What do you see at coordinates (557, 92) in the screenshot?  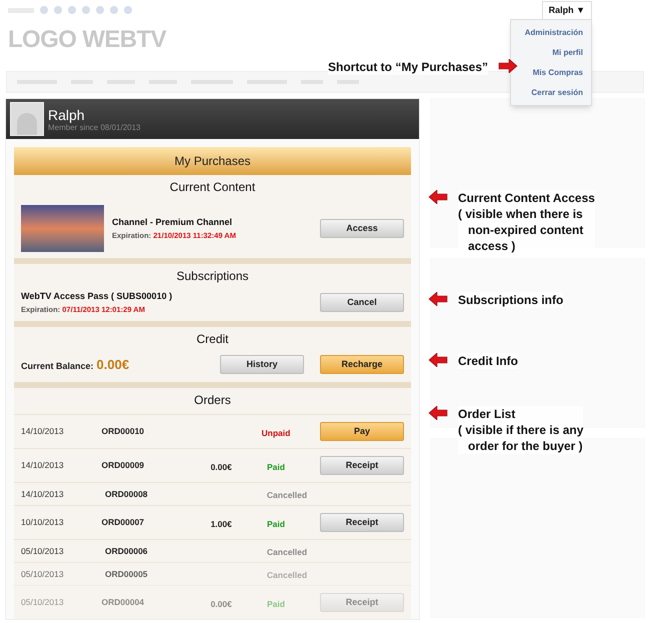 I see `menu-item: Cerrar sesión` at bounding box center [557, 92].